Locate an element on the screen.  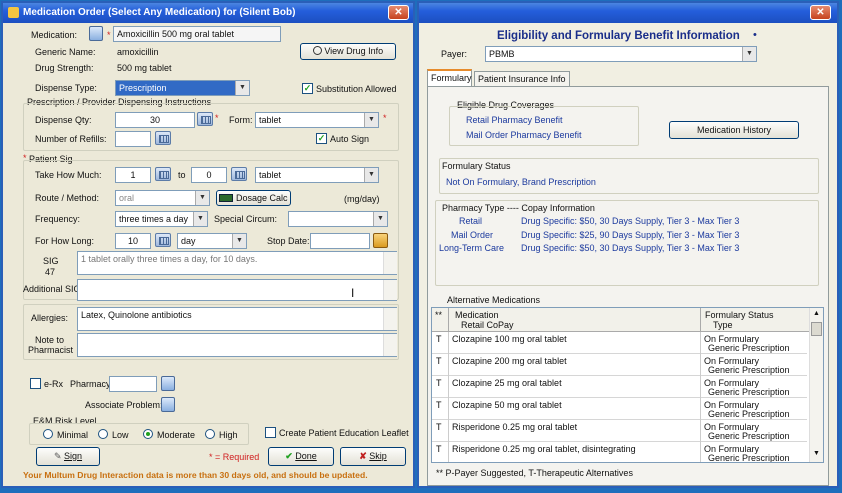
row-medication: Clozapine 200 mg oral tablet is located at coordinates (509, 361).